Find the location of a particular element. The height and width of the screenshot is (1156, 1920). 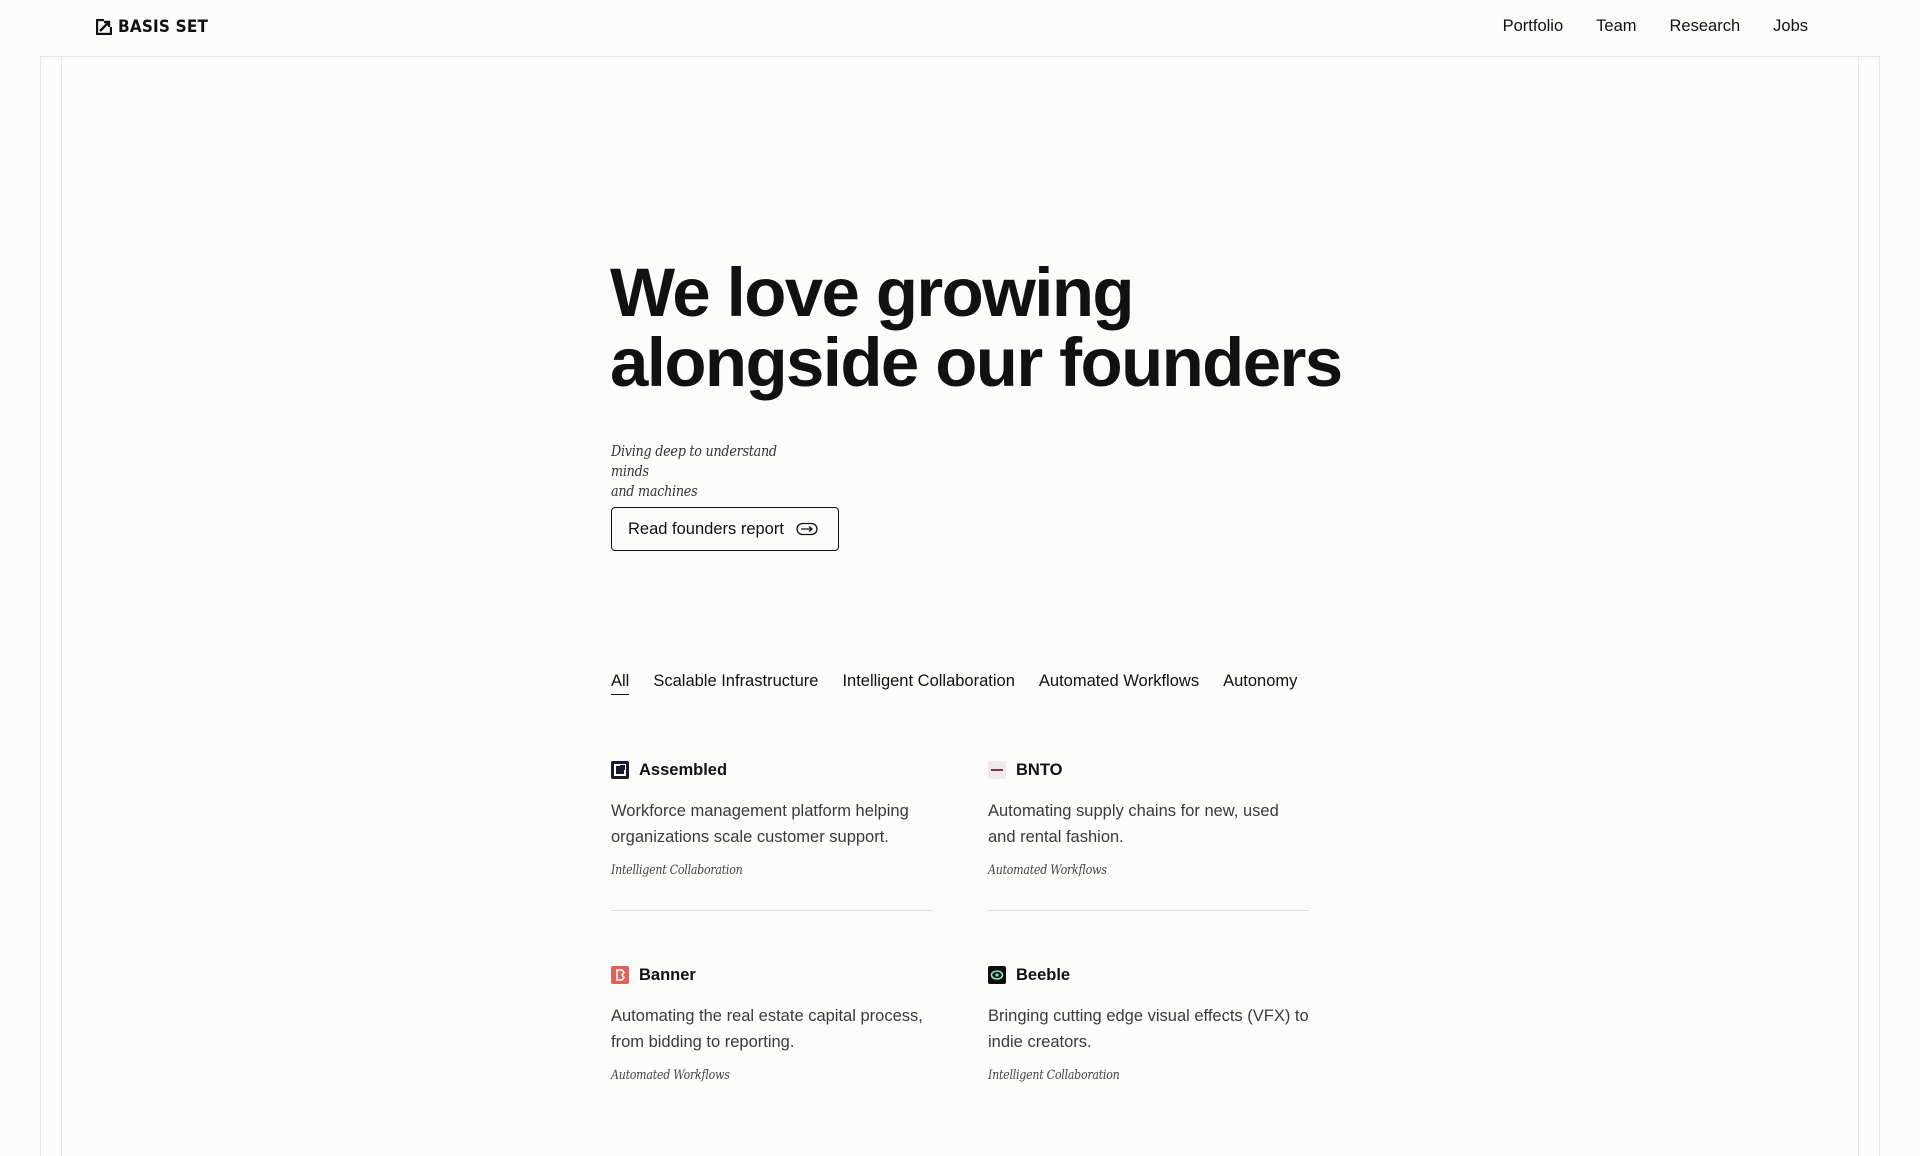

arrow-pill-icon is located at coordinates (807, 529).